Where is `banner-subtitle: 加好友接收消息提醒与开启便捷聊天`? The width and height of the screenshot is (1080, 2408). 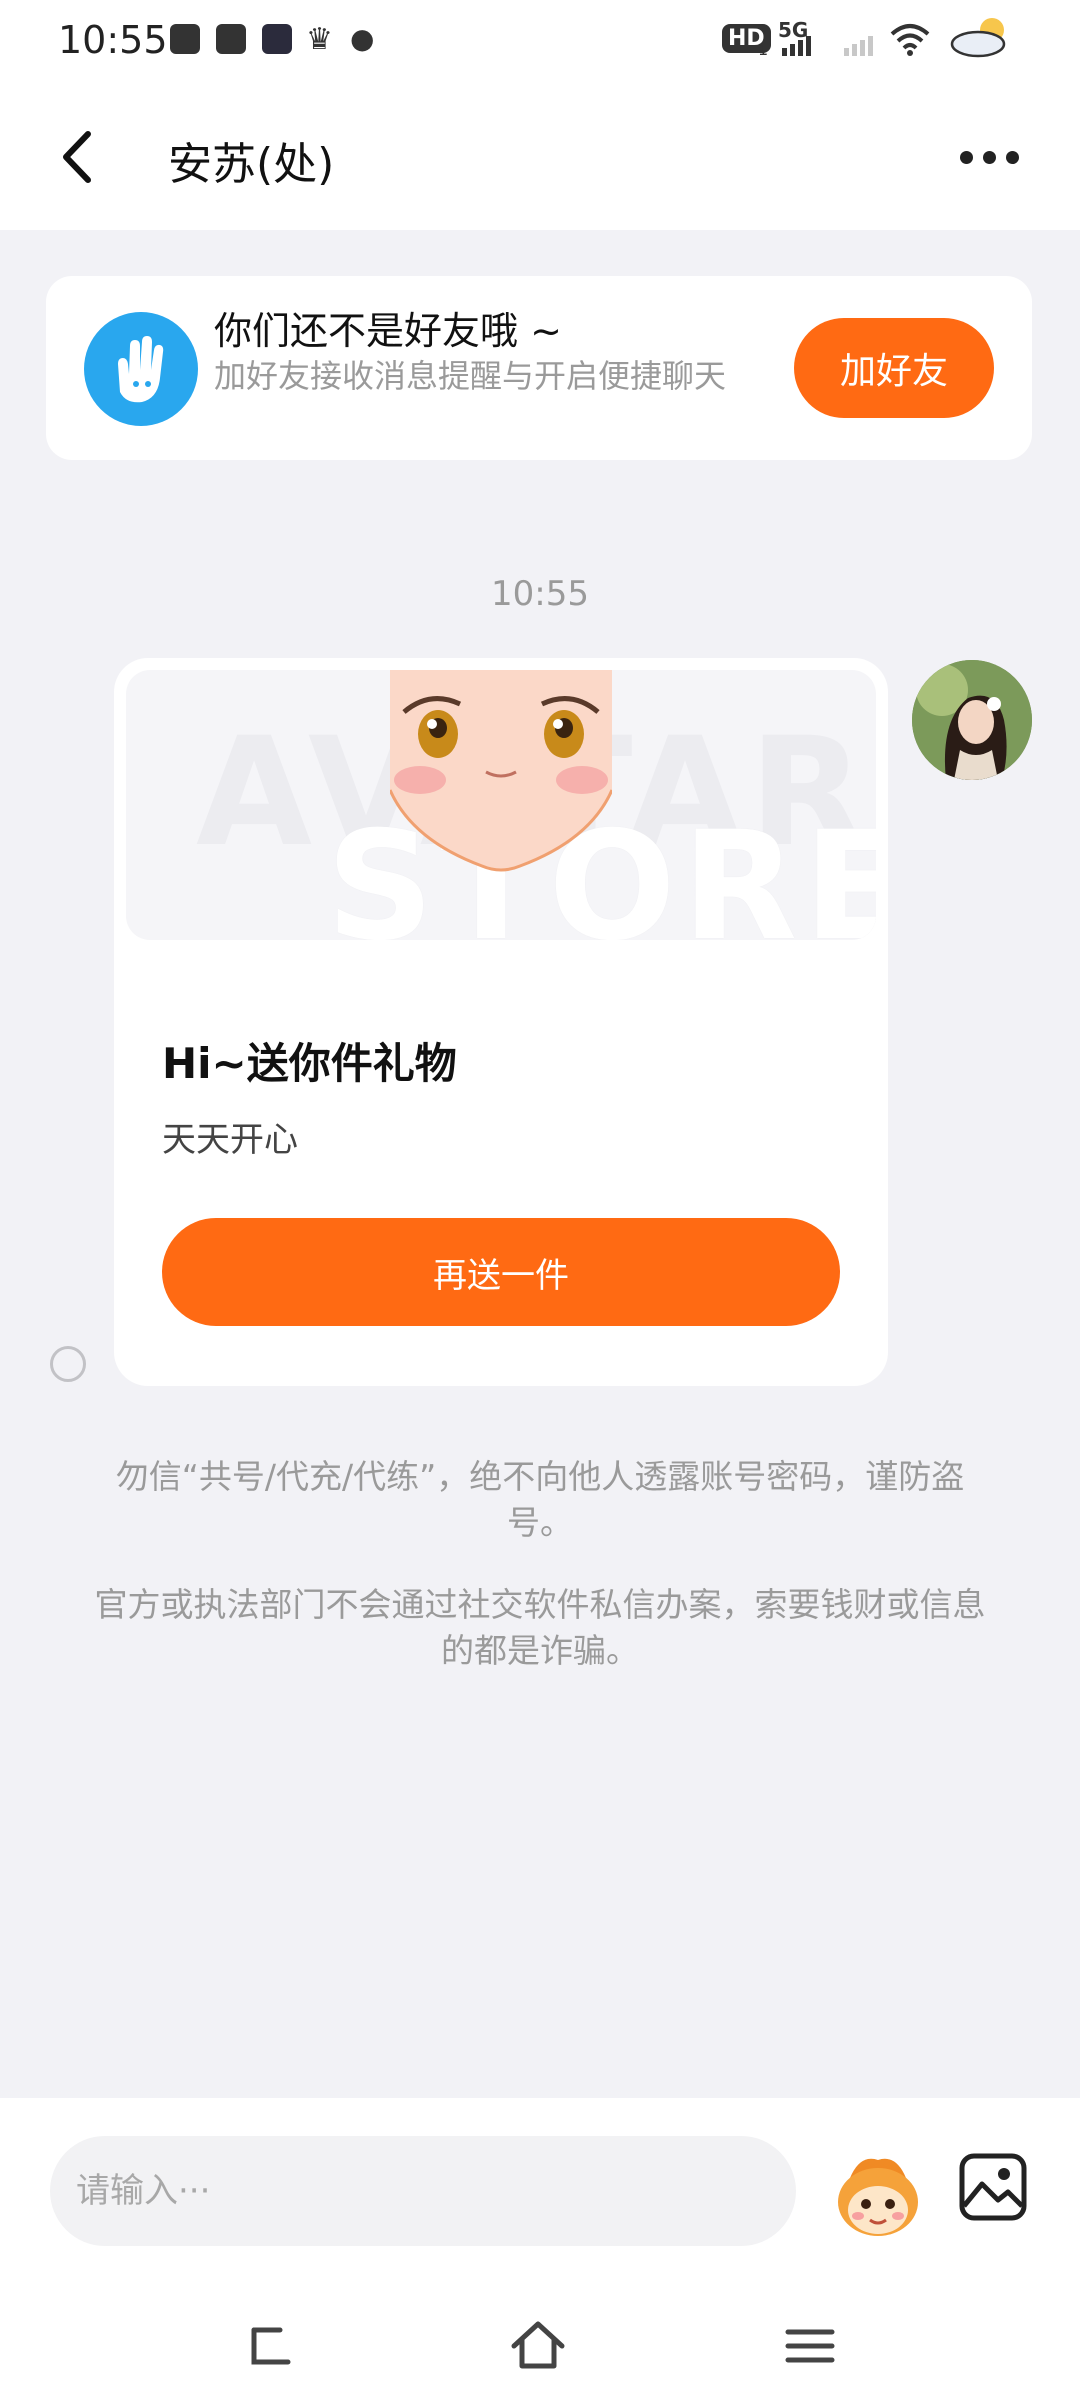 banner-subtitle: 加好友接收消息提醒与开启便捷聊天 is located at coordinates (470, 376).